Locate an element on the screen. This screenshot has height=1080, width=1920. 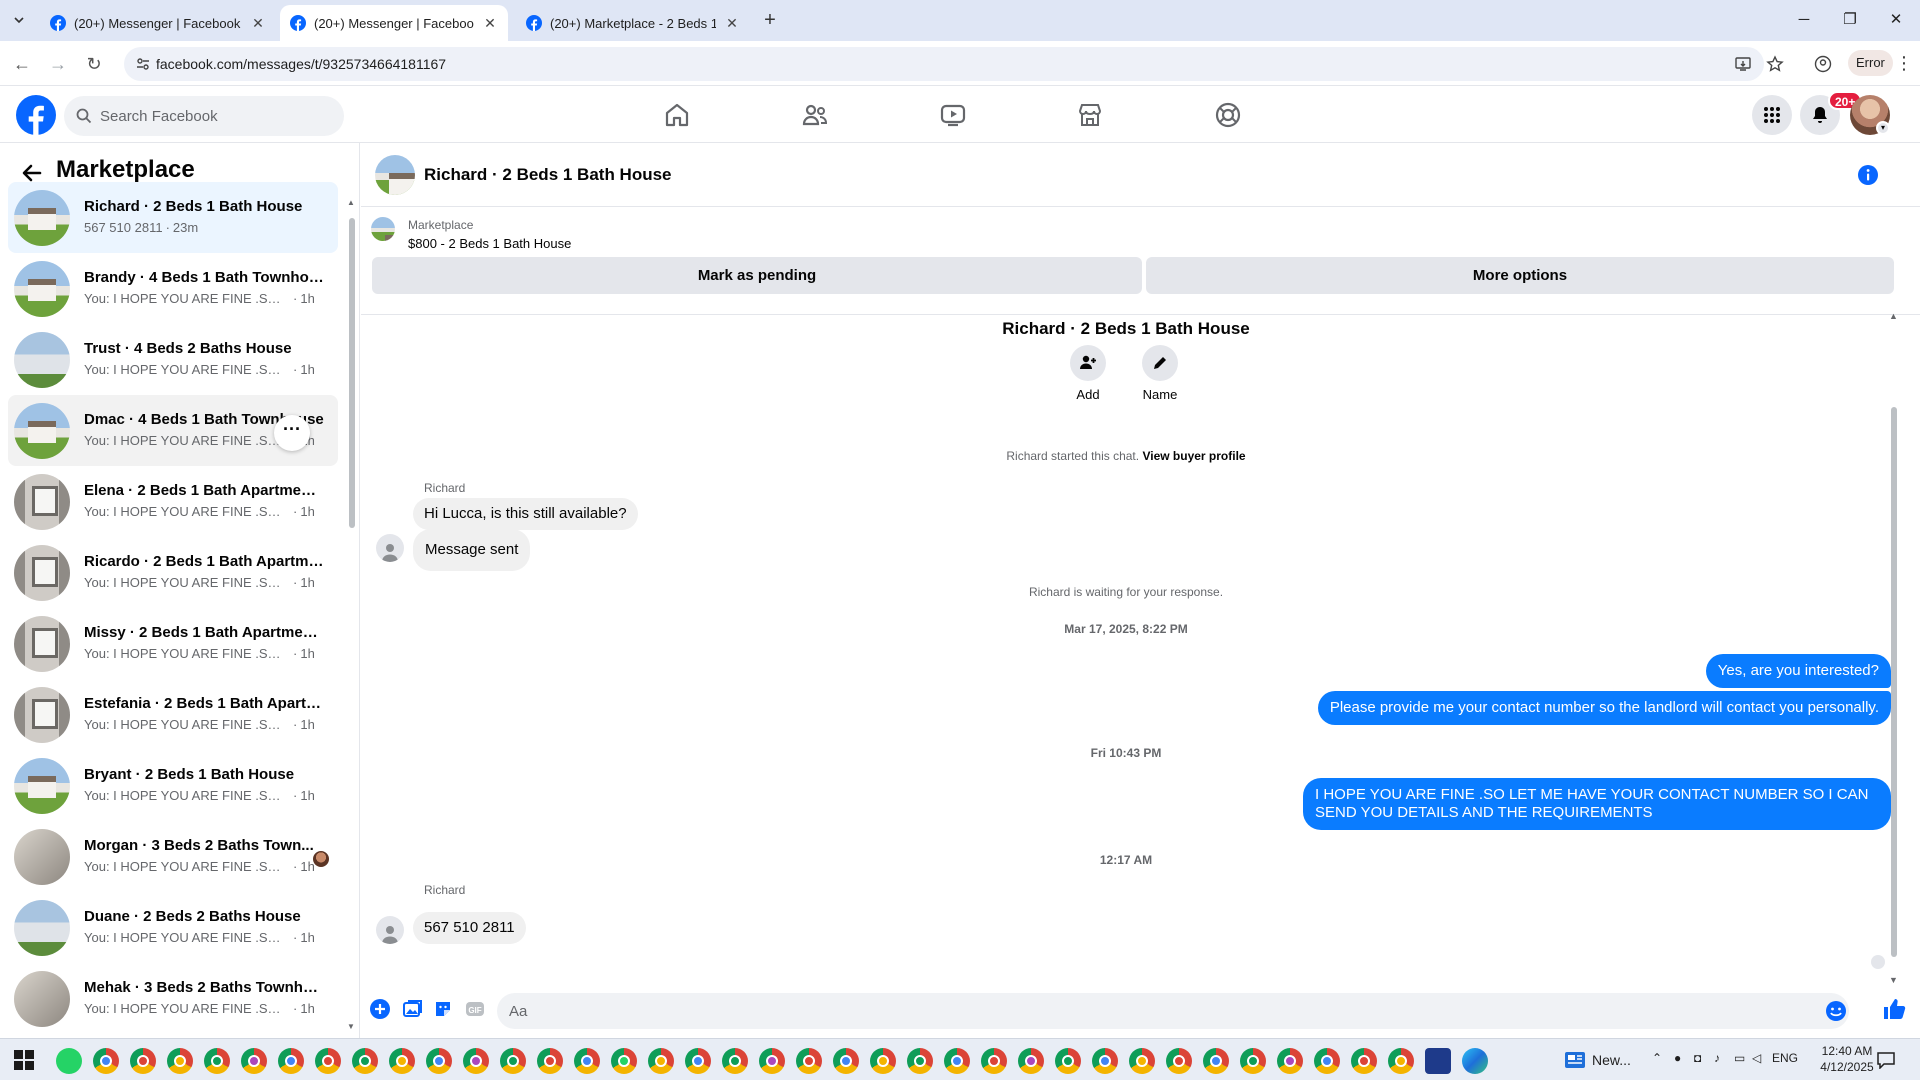
mark-as-pending-button: Mark as pending is located at coordinates (757, 275).